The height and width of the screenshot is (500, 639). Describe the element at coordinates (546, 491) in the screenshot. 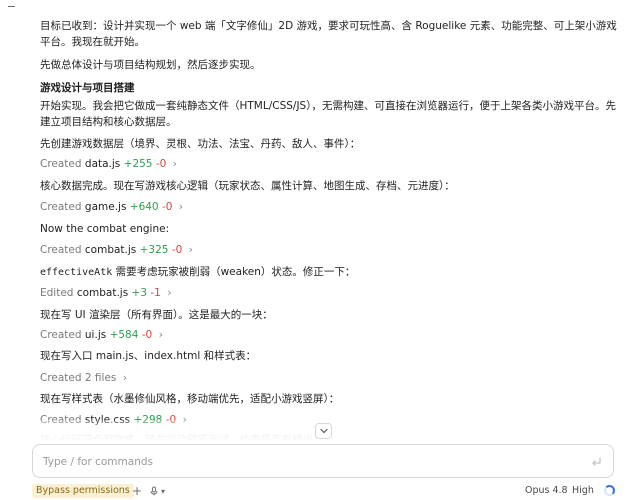

I see `model-selector: Opus 4.8` at that location.